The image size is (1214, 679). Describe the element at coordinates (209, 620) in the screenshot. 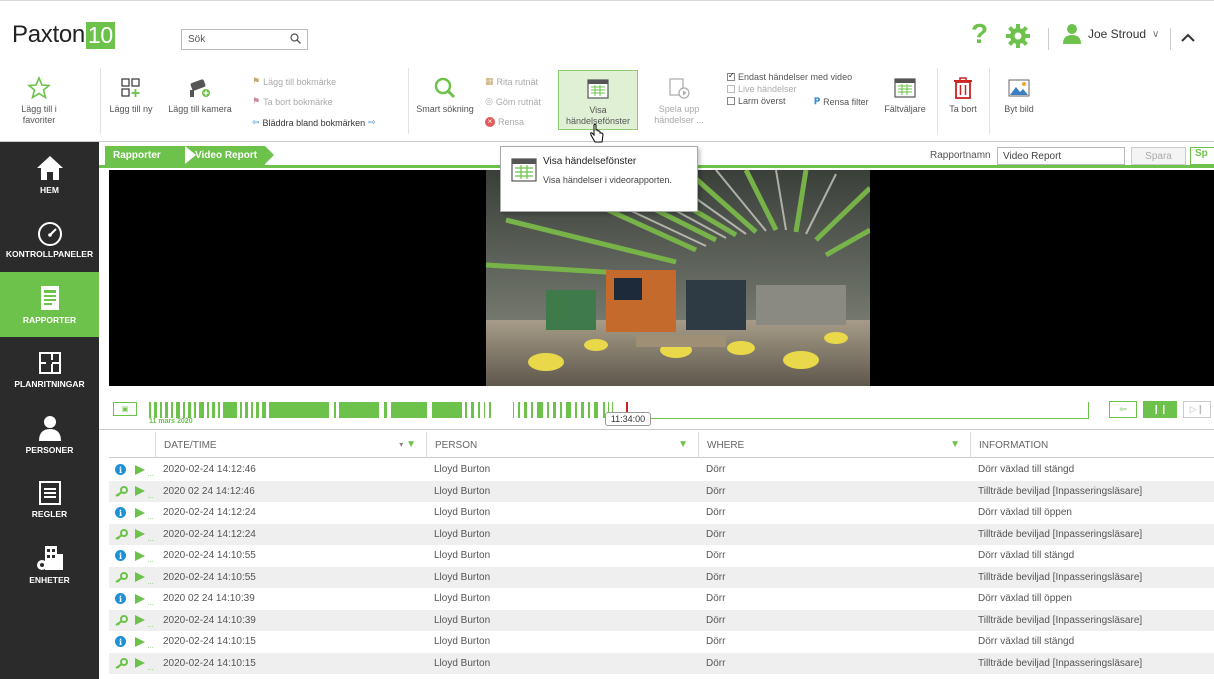

I see `cell-datetime: 2020-02-24 14:10:39` at that location.